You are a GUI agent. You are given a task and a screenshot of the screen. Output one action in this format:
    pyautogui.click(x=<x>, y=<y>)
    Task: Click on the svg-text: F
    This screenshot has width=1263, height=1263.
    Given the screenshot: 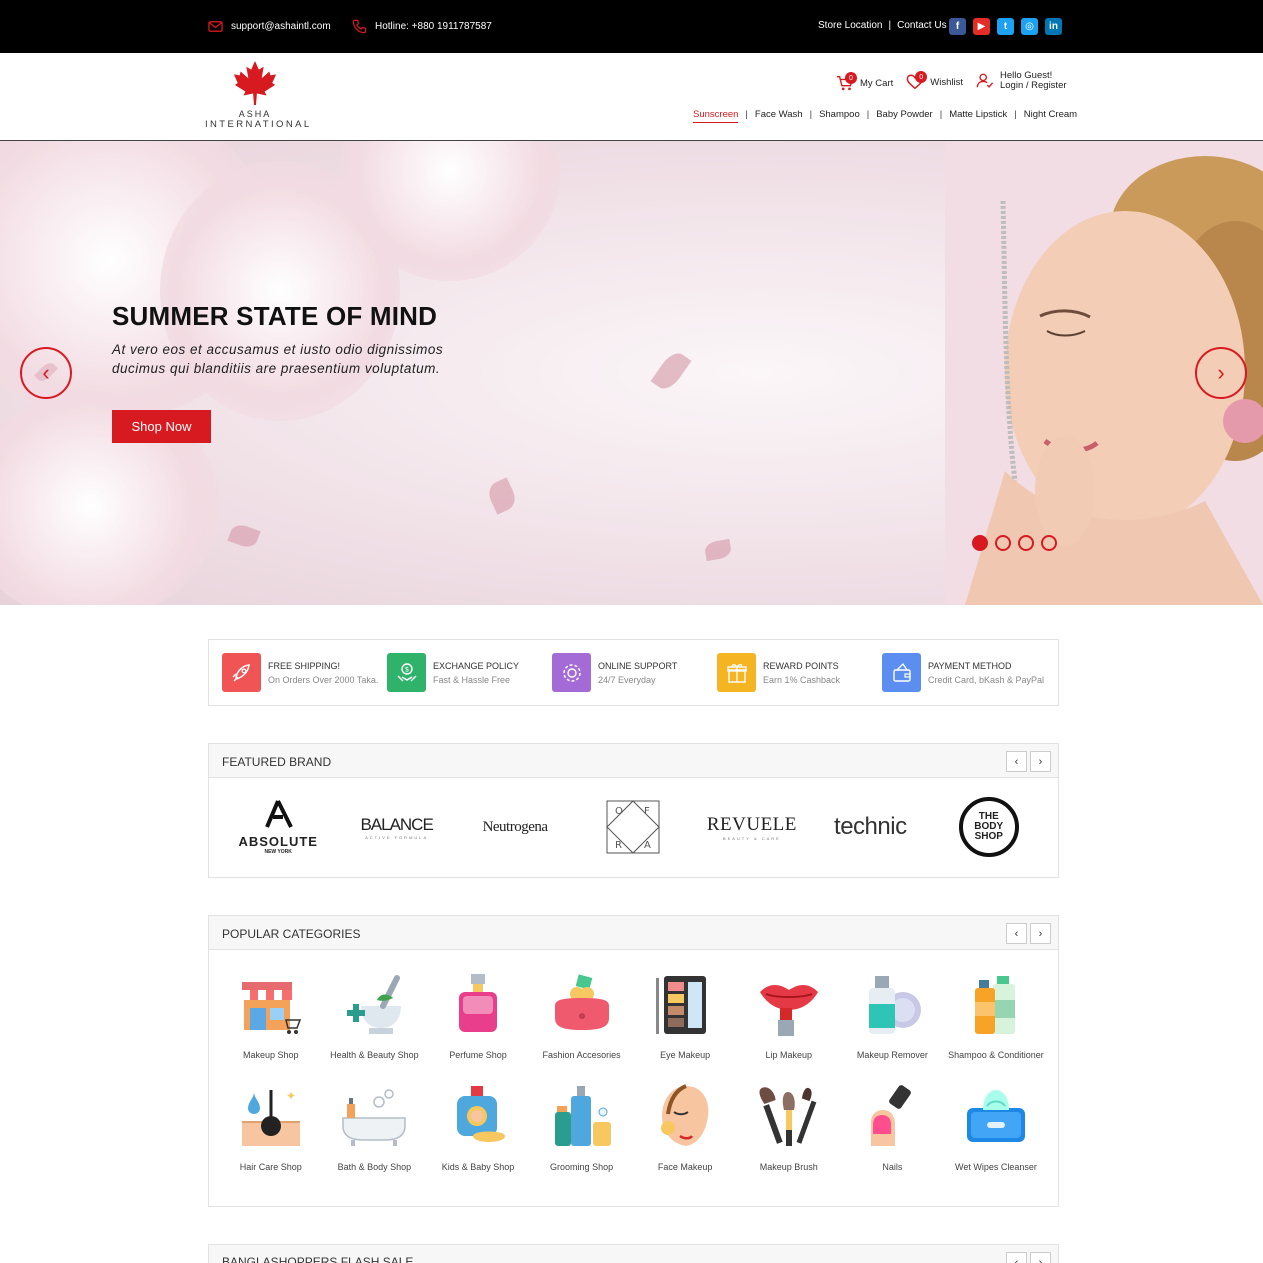 What is the action you would take?
    pyautogui.click(x=647, y=811)
    